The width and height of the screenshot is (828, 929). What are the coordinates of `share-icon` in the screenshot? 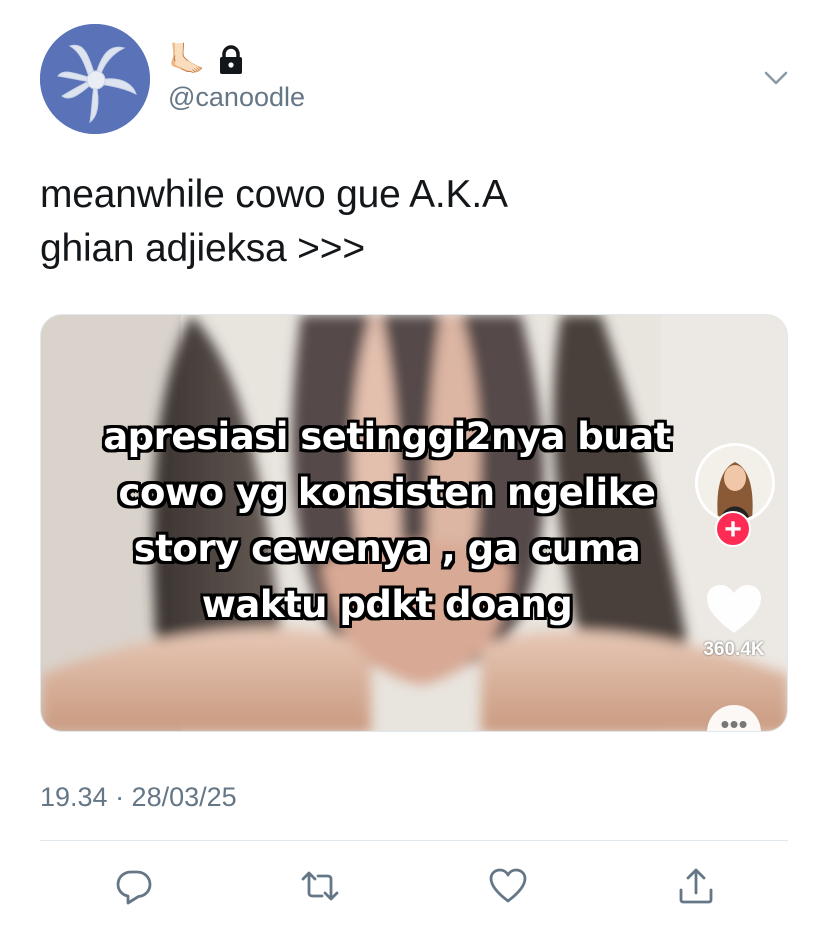 It's located at (696, 886).